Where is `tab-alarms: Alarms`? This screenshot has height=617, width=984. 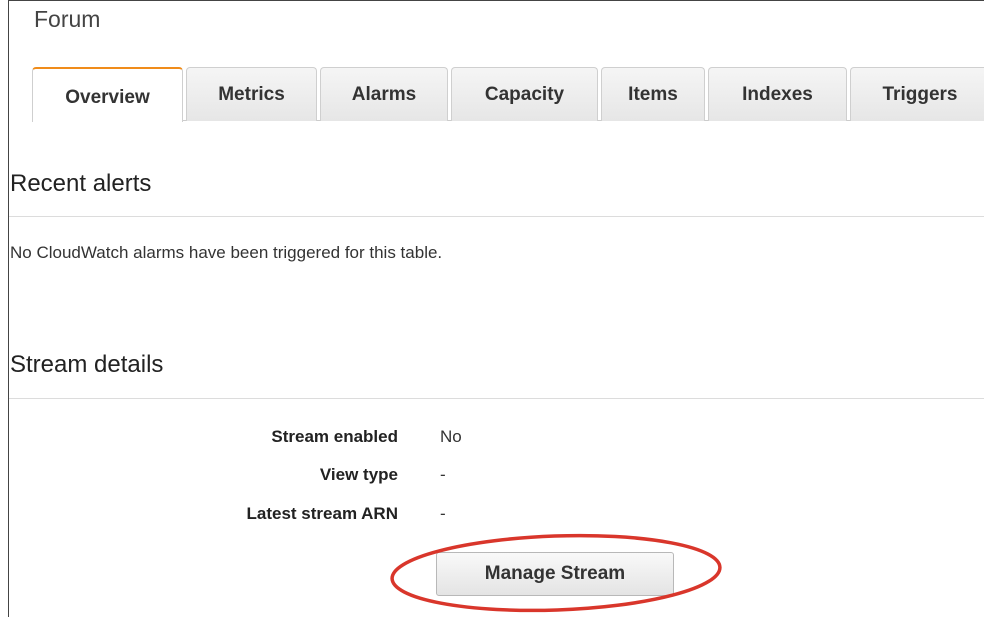
tab-alarms: Alarms is located at coordinates (384, 94).